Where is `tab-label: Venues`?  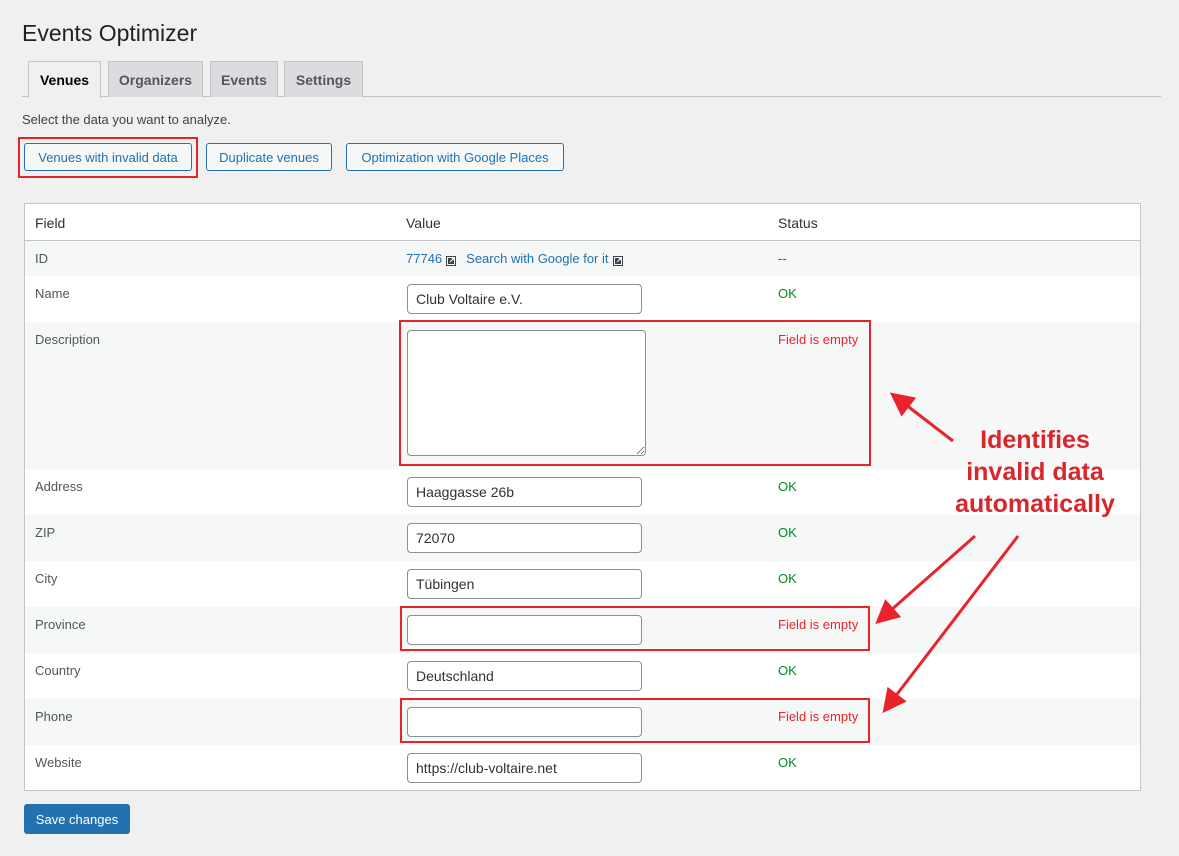
tab-label: Venues is located at coordinates (64, 80).